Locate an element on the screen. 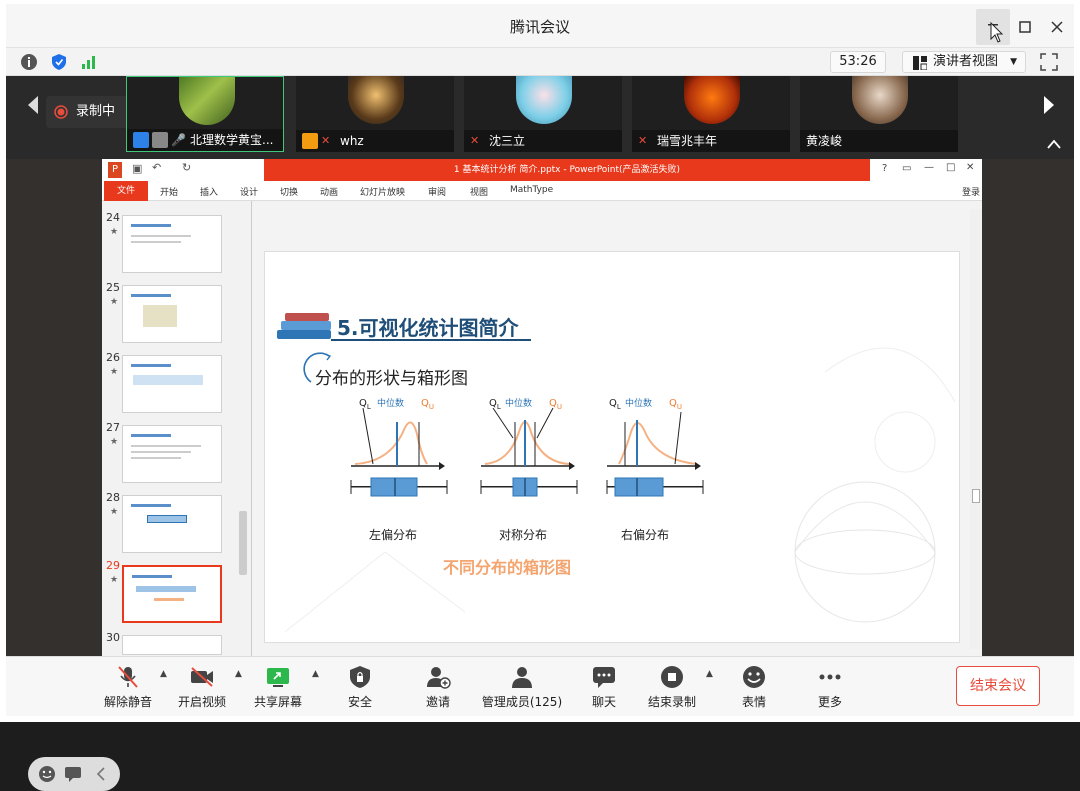 Image resolution: width=1080 pixels, height=791 pixels. ribbon-options-icon: ▭ is located at coordinates (906, 168).